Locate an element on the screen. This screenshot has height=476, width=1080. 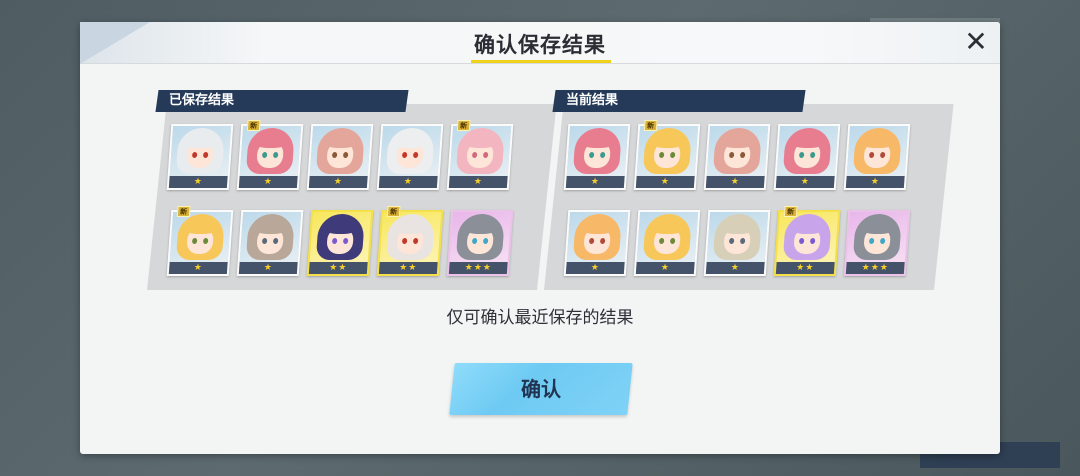
current-results-grid: ★ ★ 新 ★ ★ ★ ★ ★ ★ ★★ 新 ★★★ is located at coordinates (739, 208).